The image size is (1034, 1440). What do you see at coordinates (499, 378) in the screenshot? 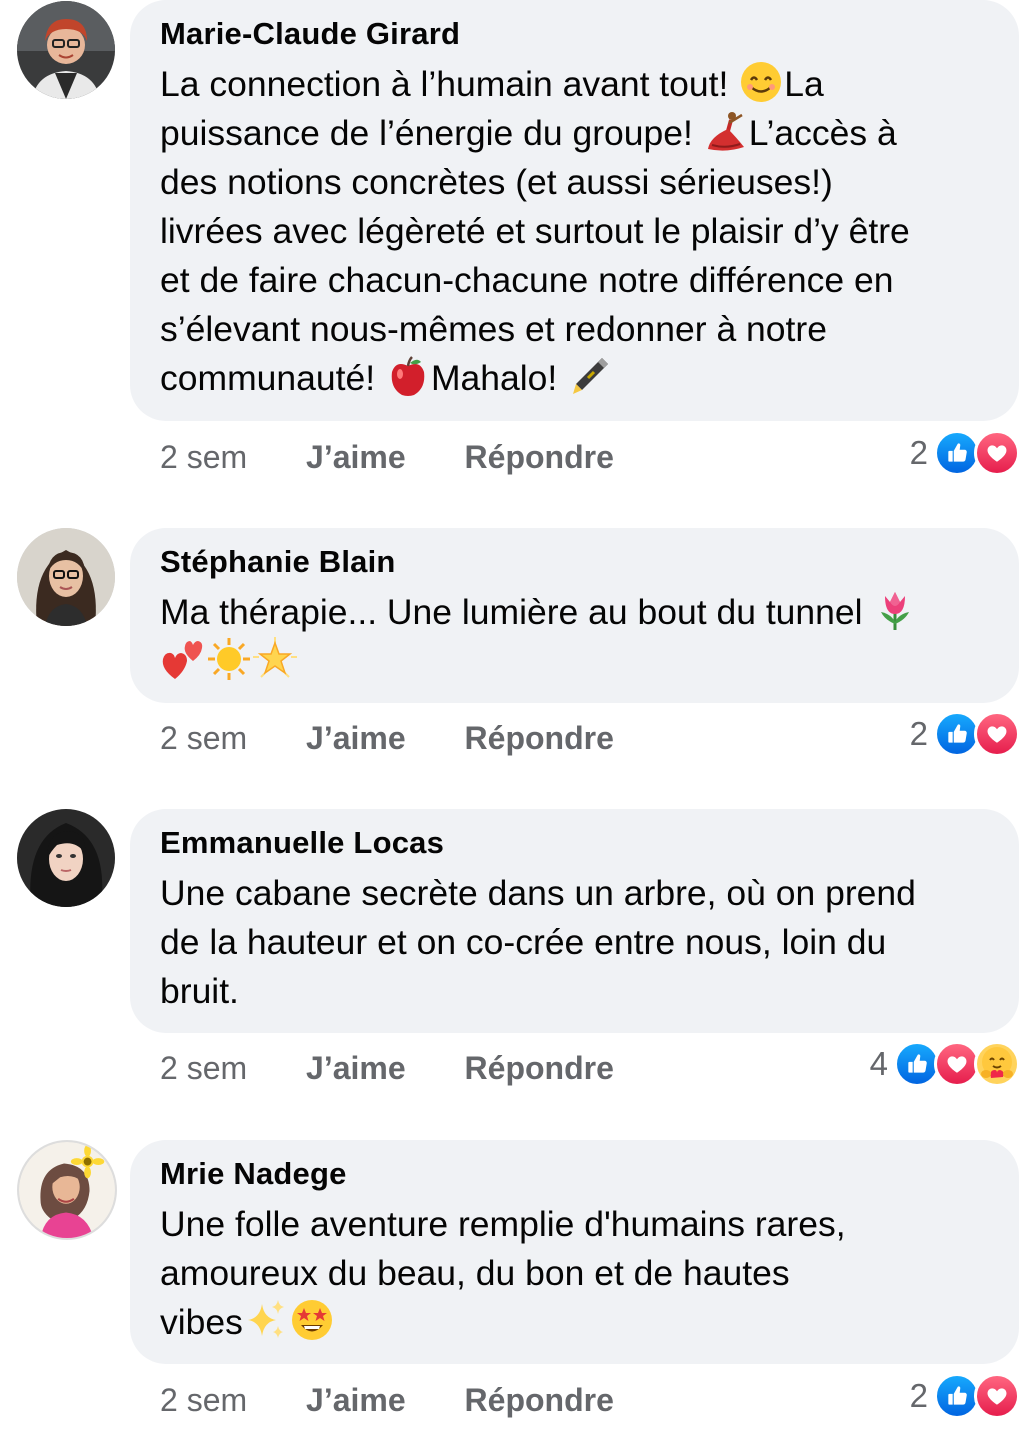
I see `comment-text-part: Mahalo!` at bounding box center [499, 378].